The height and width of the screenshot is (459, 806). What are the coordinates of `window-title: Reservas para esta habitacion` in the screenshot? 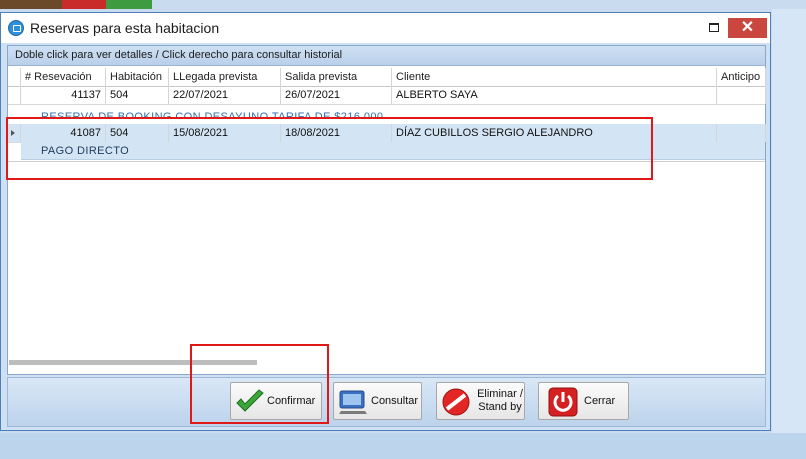 It's located at (125, 28).